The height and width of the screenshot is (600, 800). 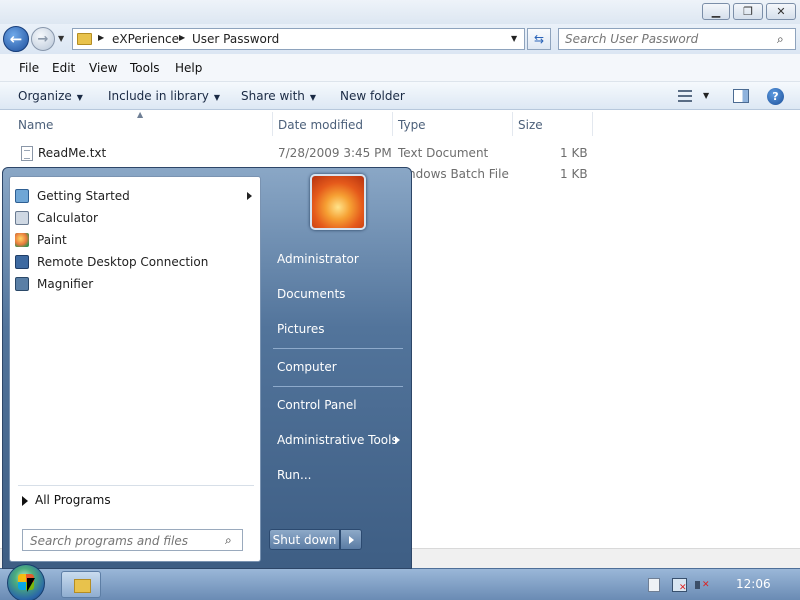 What do you see at coordinates (135, 285) in the screenshot?
I see `program-magnifier: Magnifier` at bounding box center [135, 285].